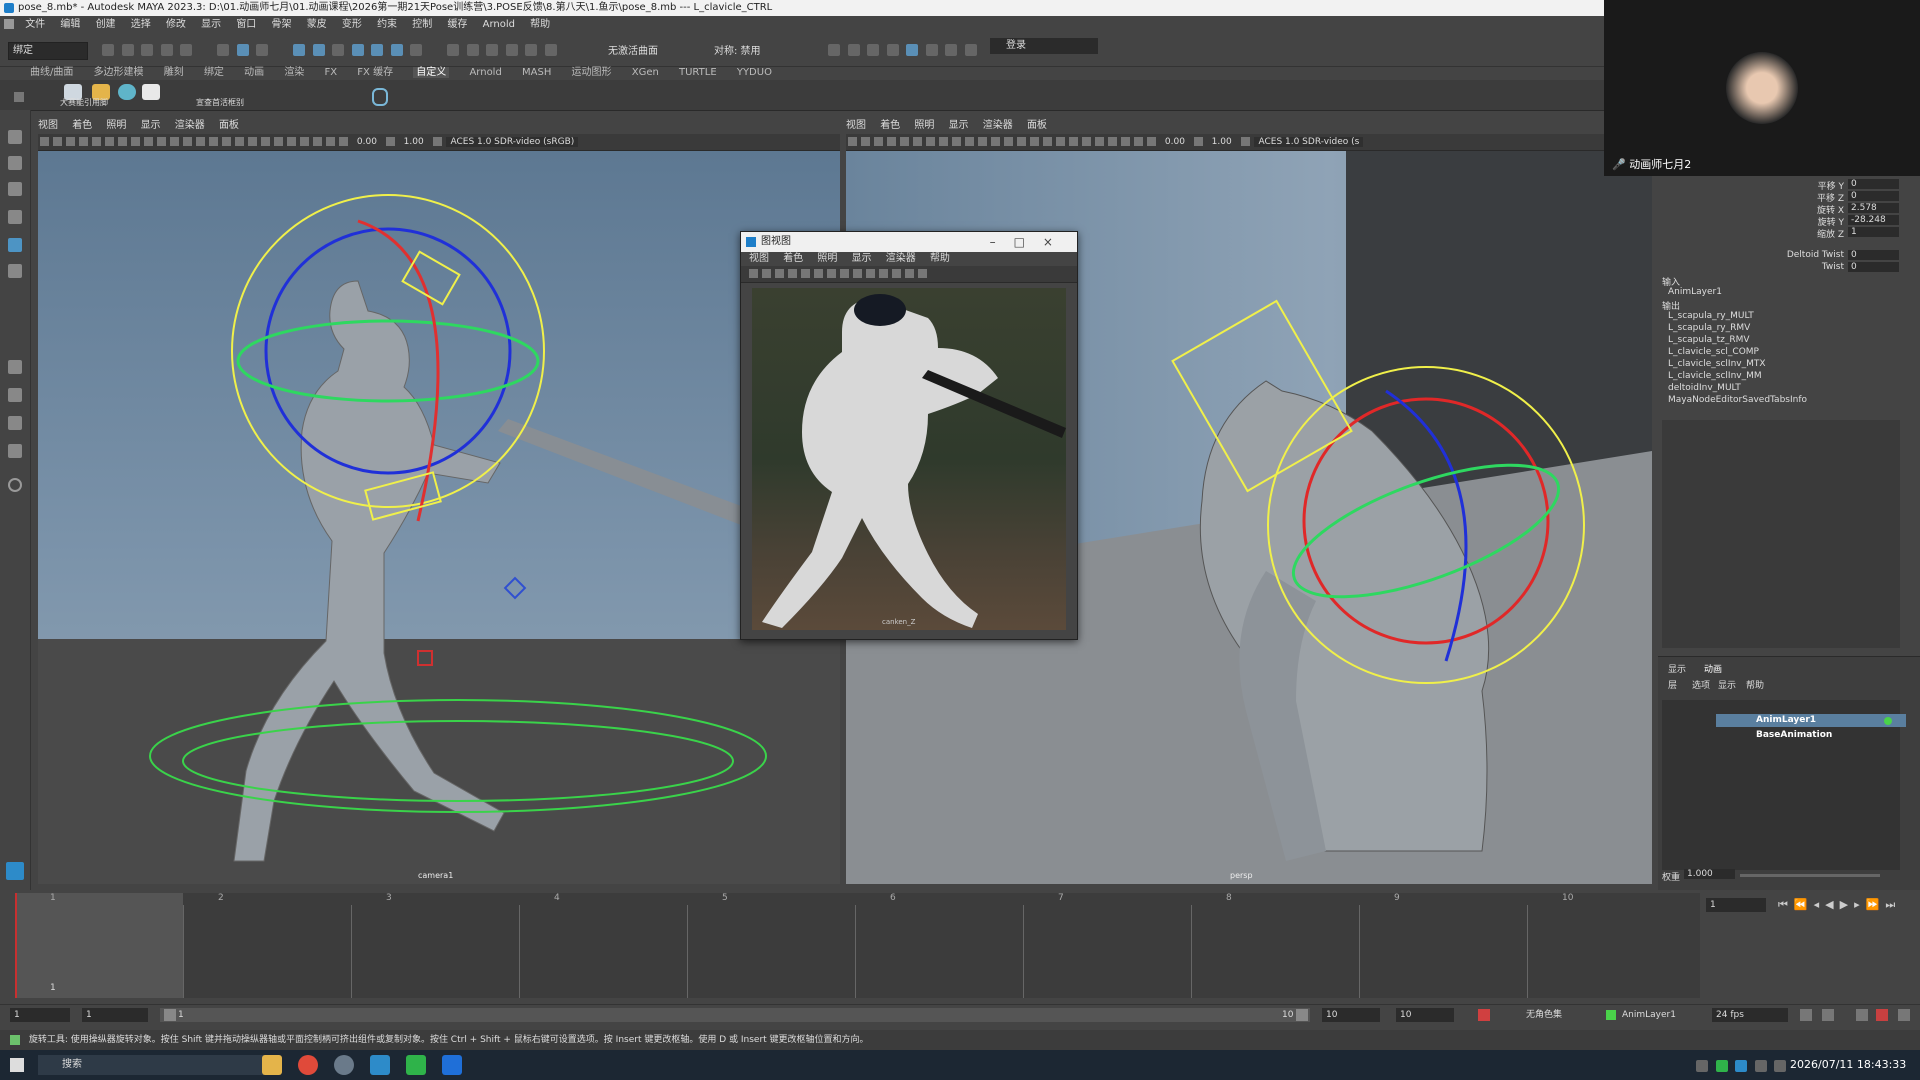 The image size is (1920, 1080). What do you see at coordinates (982, 141) in the screenshot?
I see `wireframe-icon` at bounding box center [982, 141].